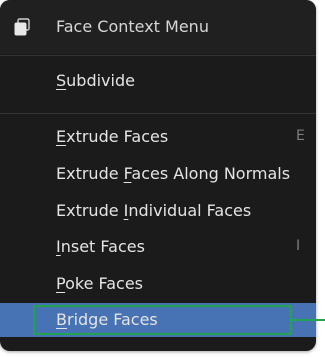 The width and height of the screenshot is (325, 357). What do you see at coordinates (154, 210) in the screenshot?
I see `menu-item-label: Extrude Individual Faces` at bounding box center [154, 210].